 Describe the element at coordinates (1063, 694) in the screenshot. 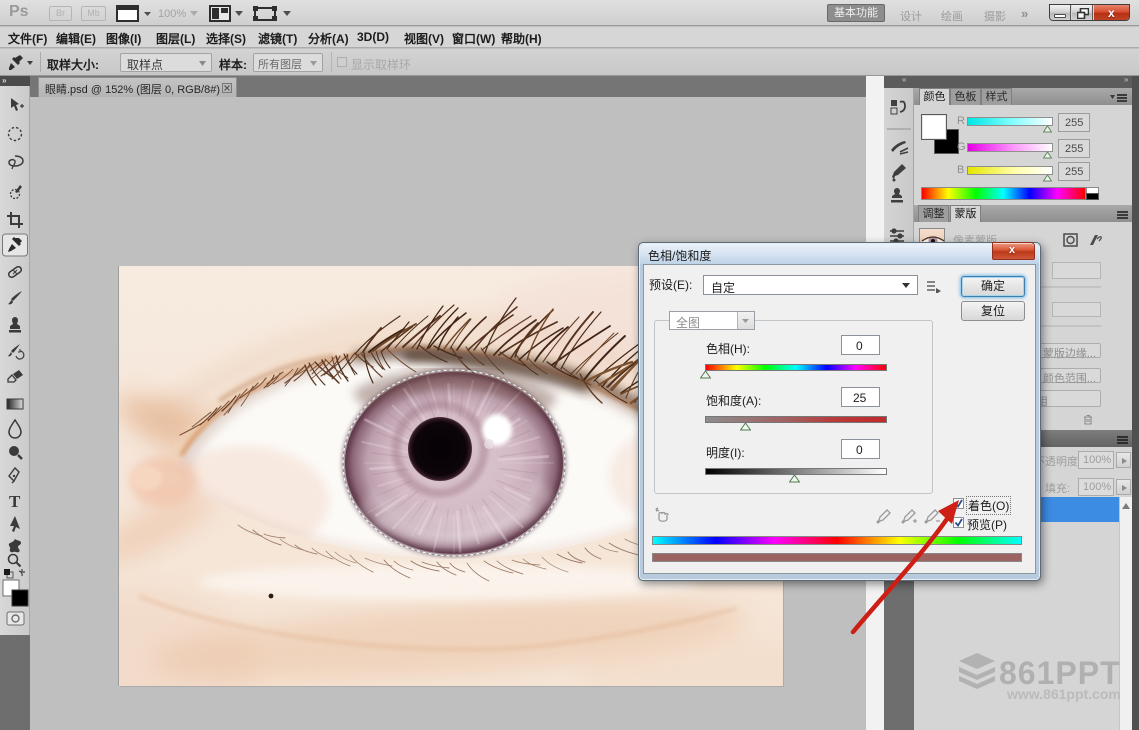

I see `svg-text: www.861ppt.com` at that location.